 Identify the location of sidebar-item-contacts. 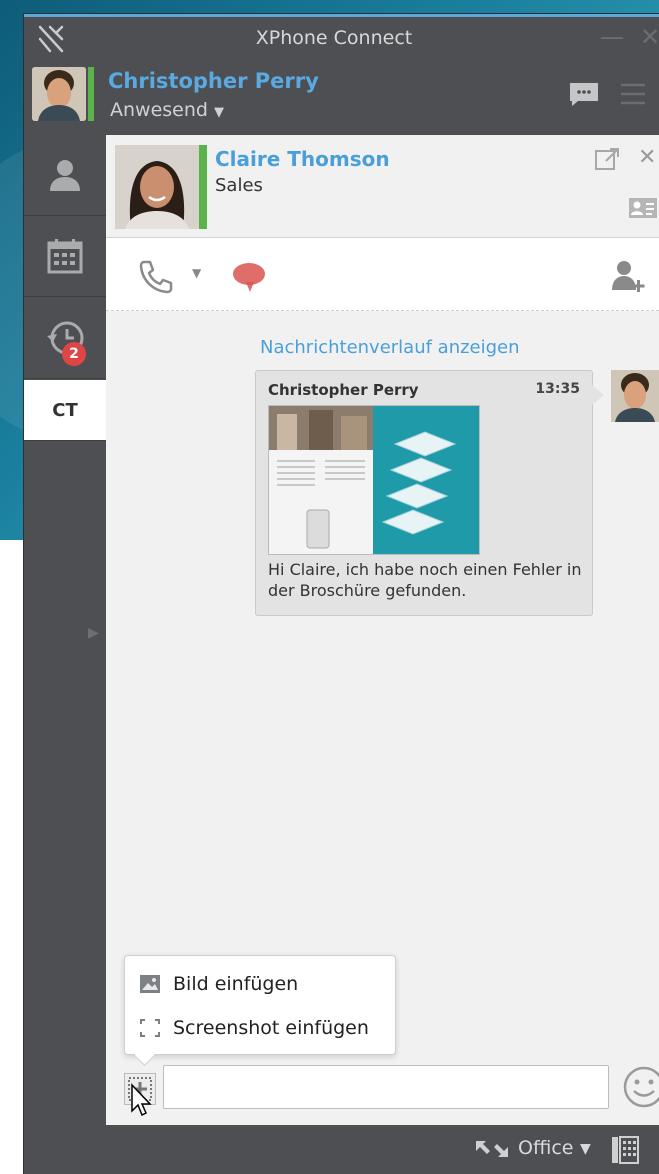
(65, 175).